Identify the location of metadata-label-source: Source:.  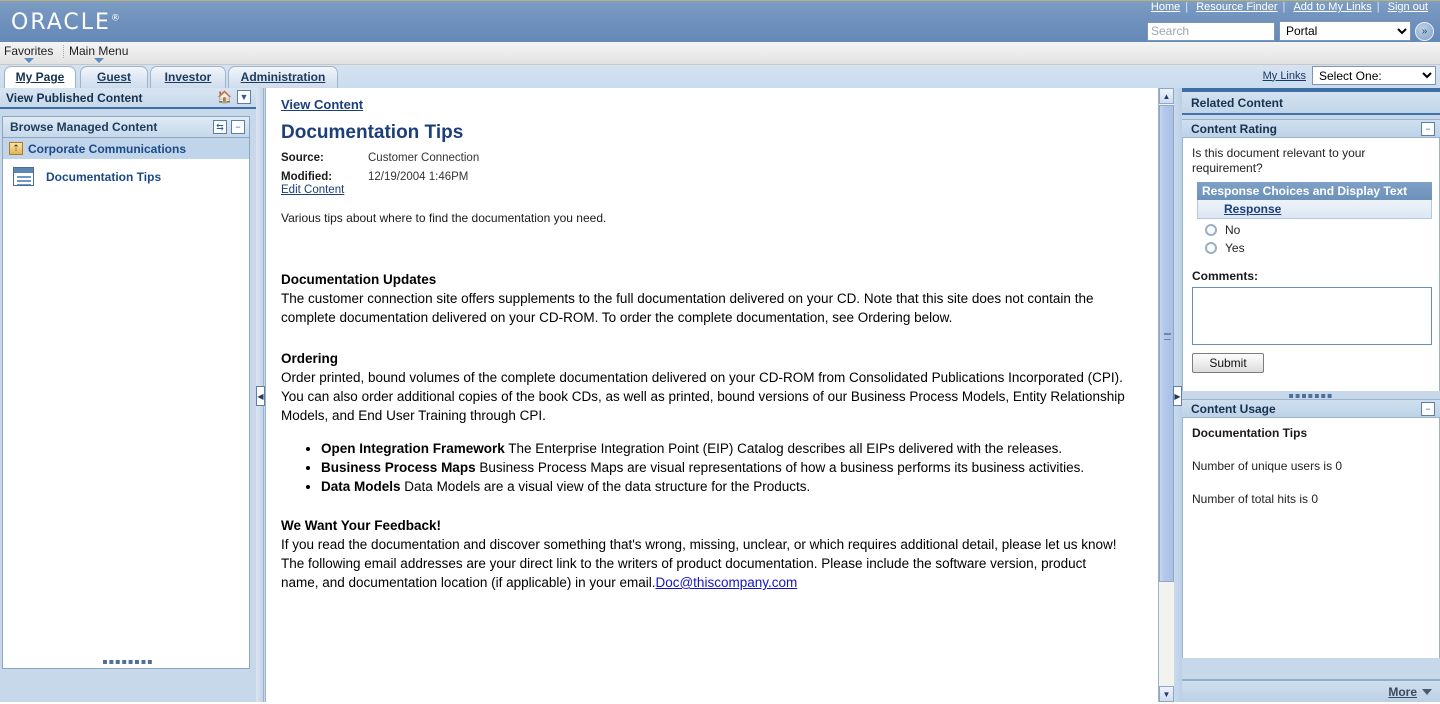
(302, 158).